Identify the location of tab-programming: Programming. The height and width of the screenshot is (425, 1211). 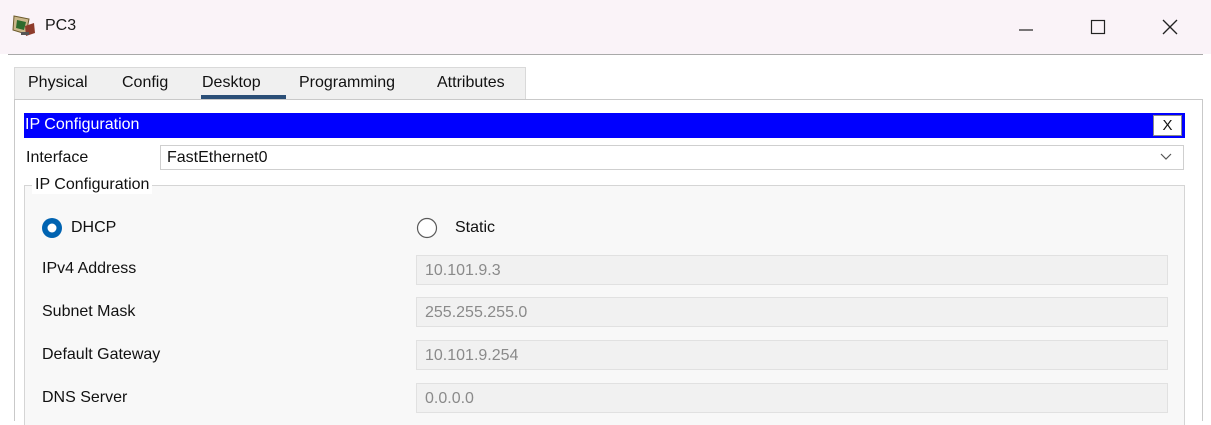
(347, 83).